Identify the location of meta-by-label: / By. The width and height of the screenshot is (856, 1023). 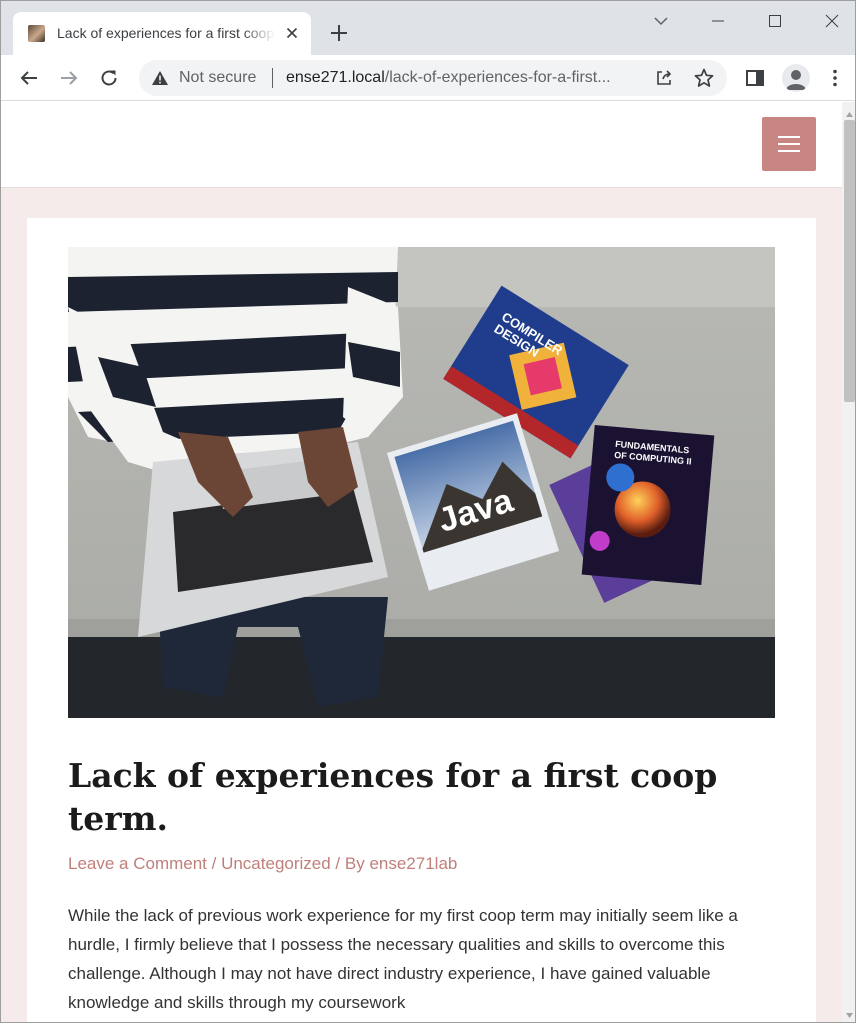
(350, 863).